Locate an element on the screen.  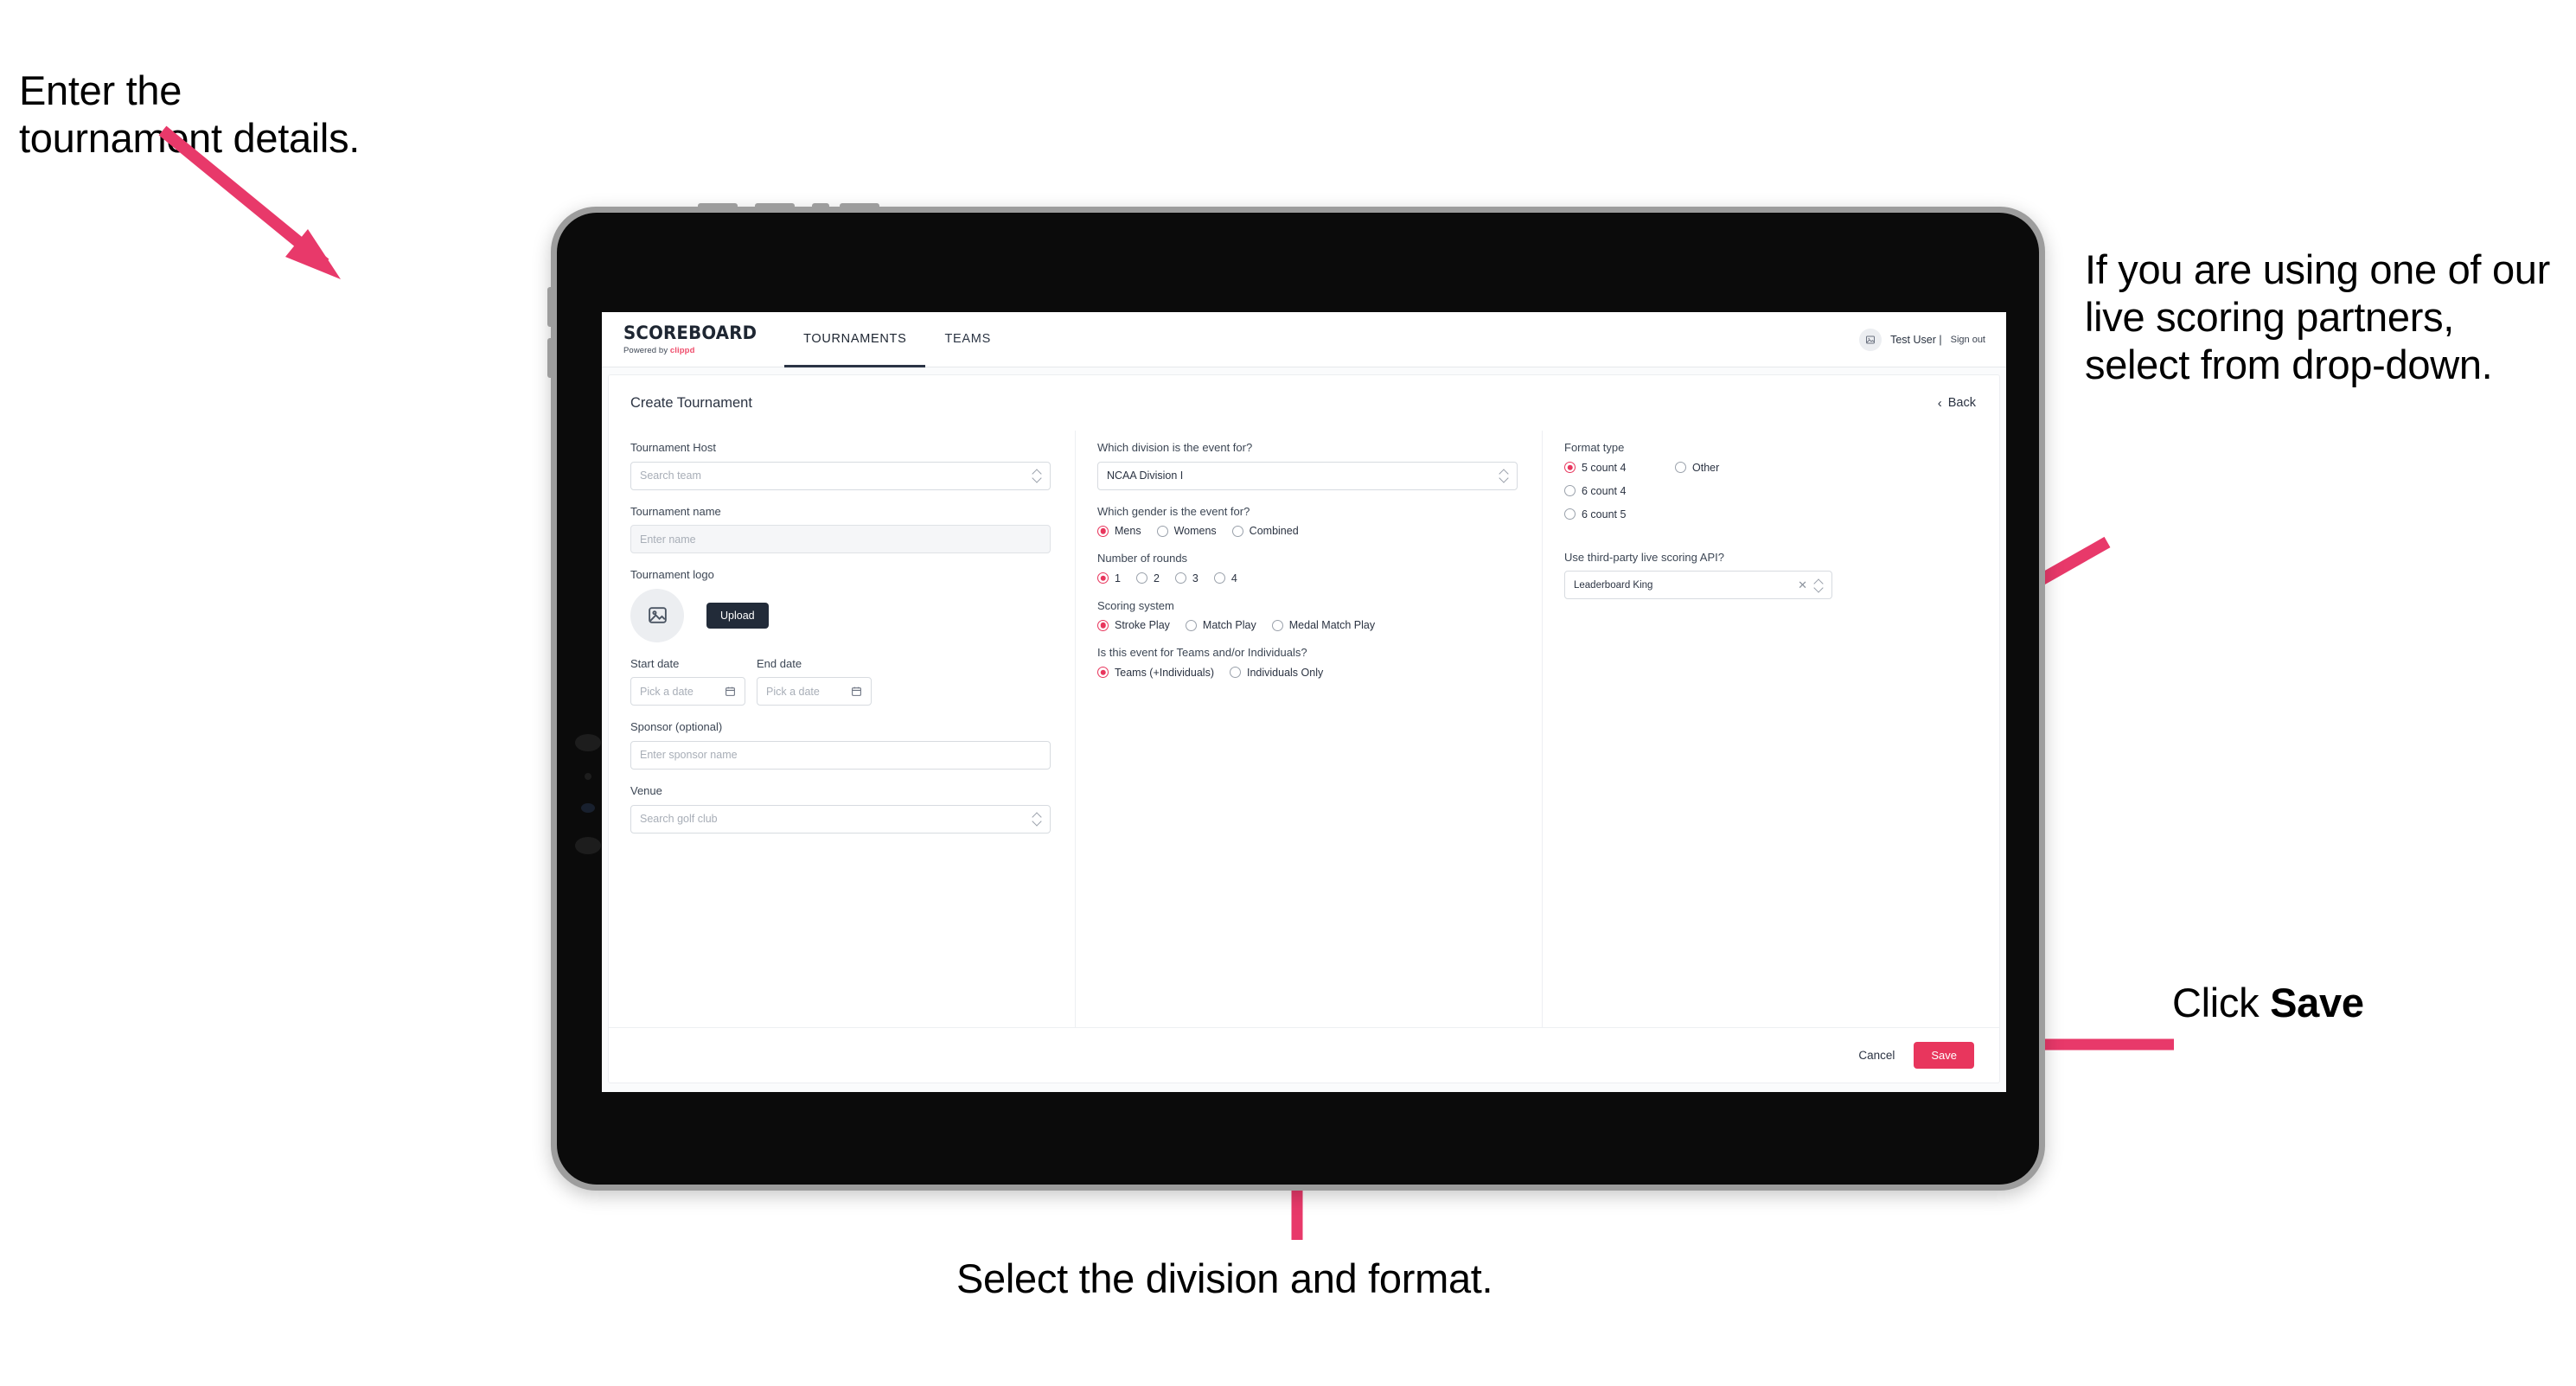
logo-placeholder is located at coordinates (657, 615).